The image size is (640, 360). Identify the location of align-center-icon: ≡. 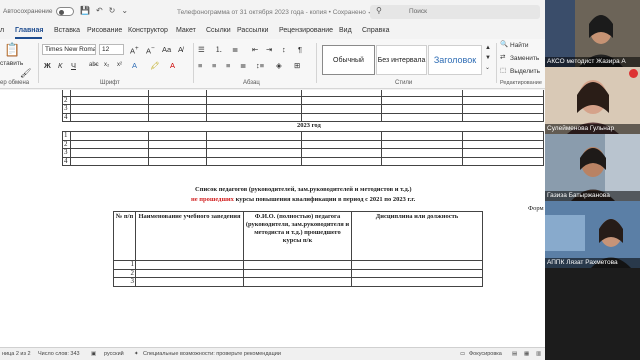
(214, 66).